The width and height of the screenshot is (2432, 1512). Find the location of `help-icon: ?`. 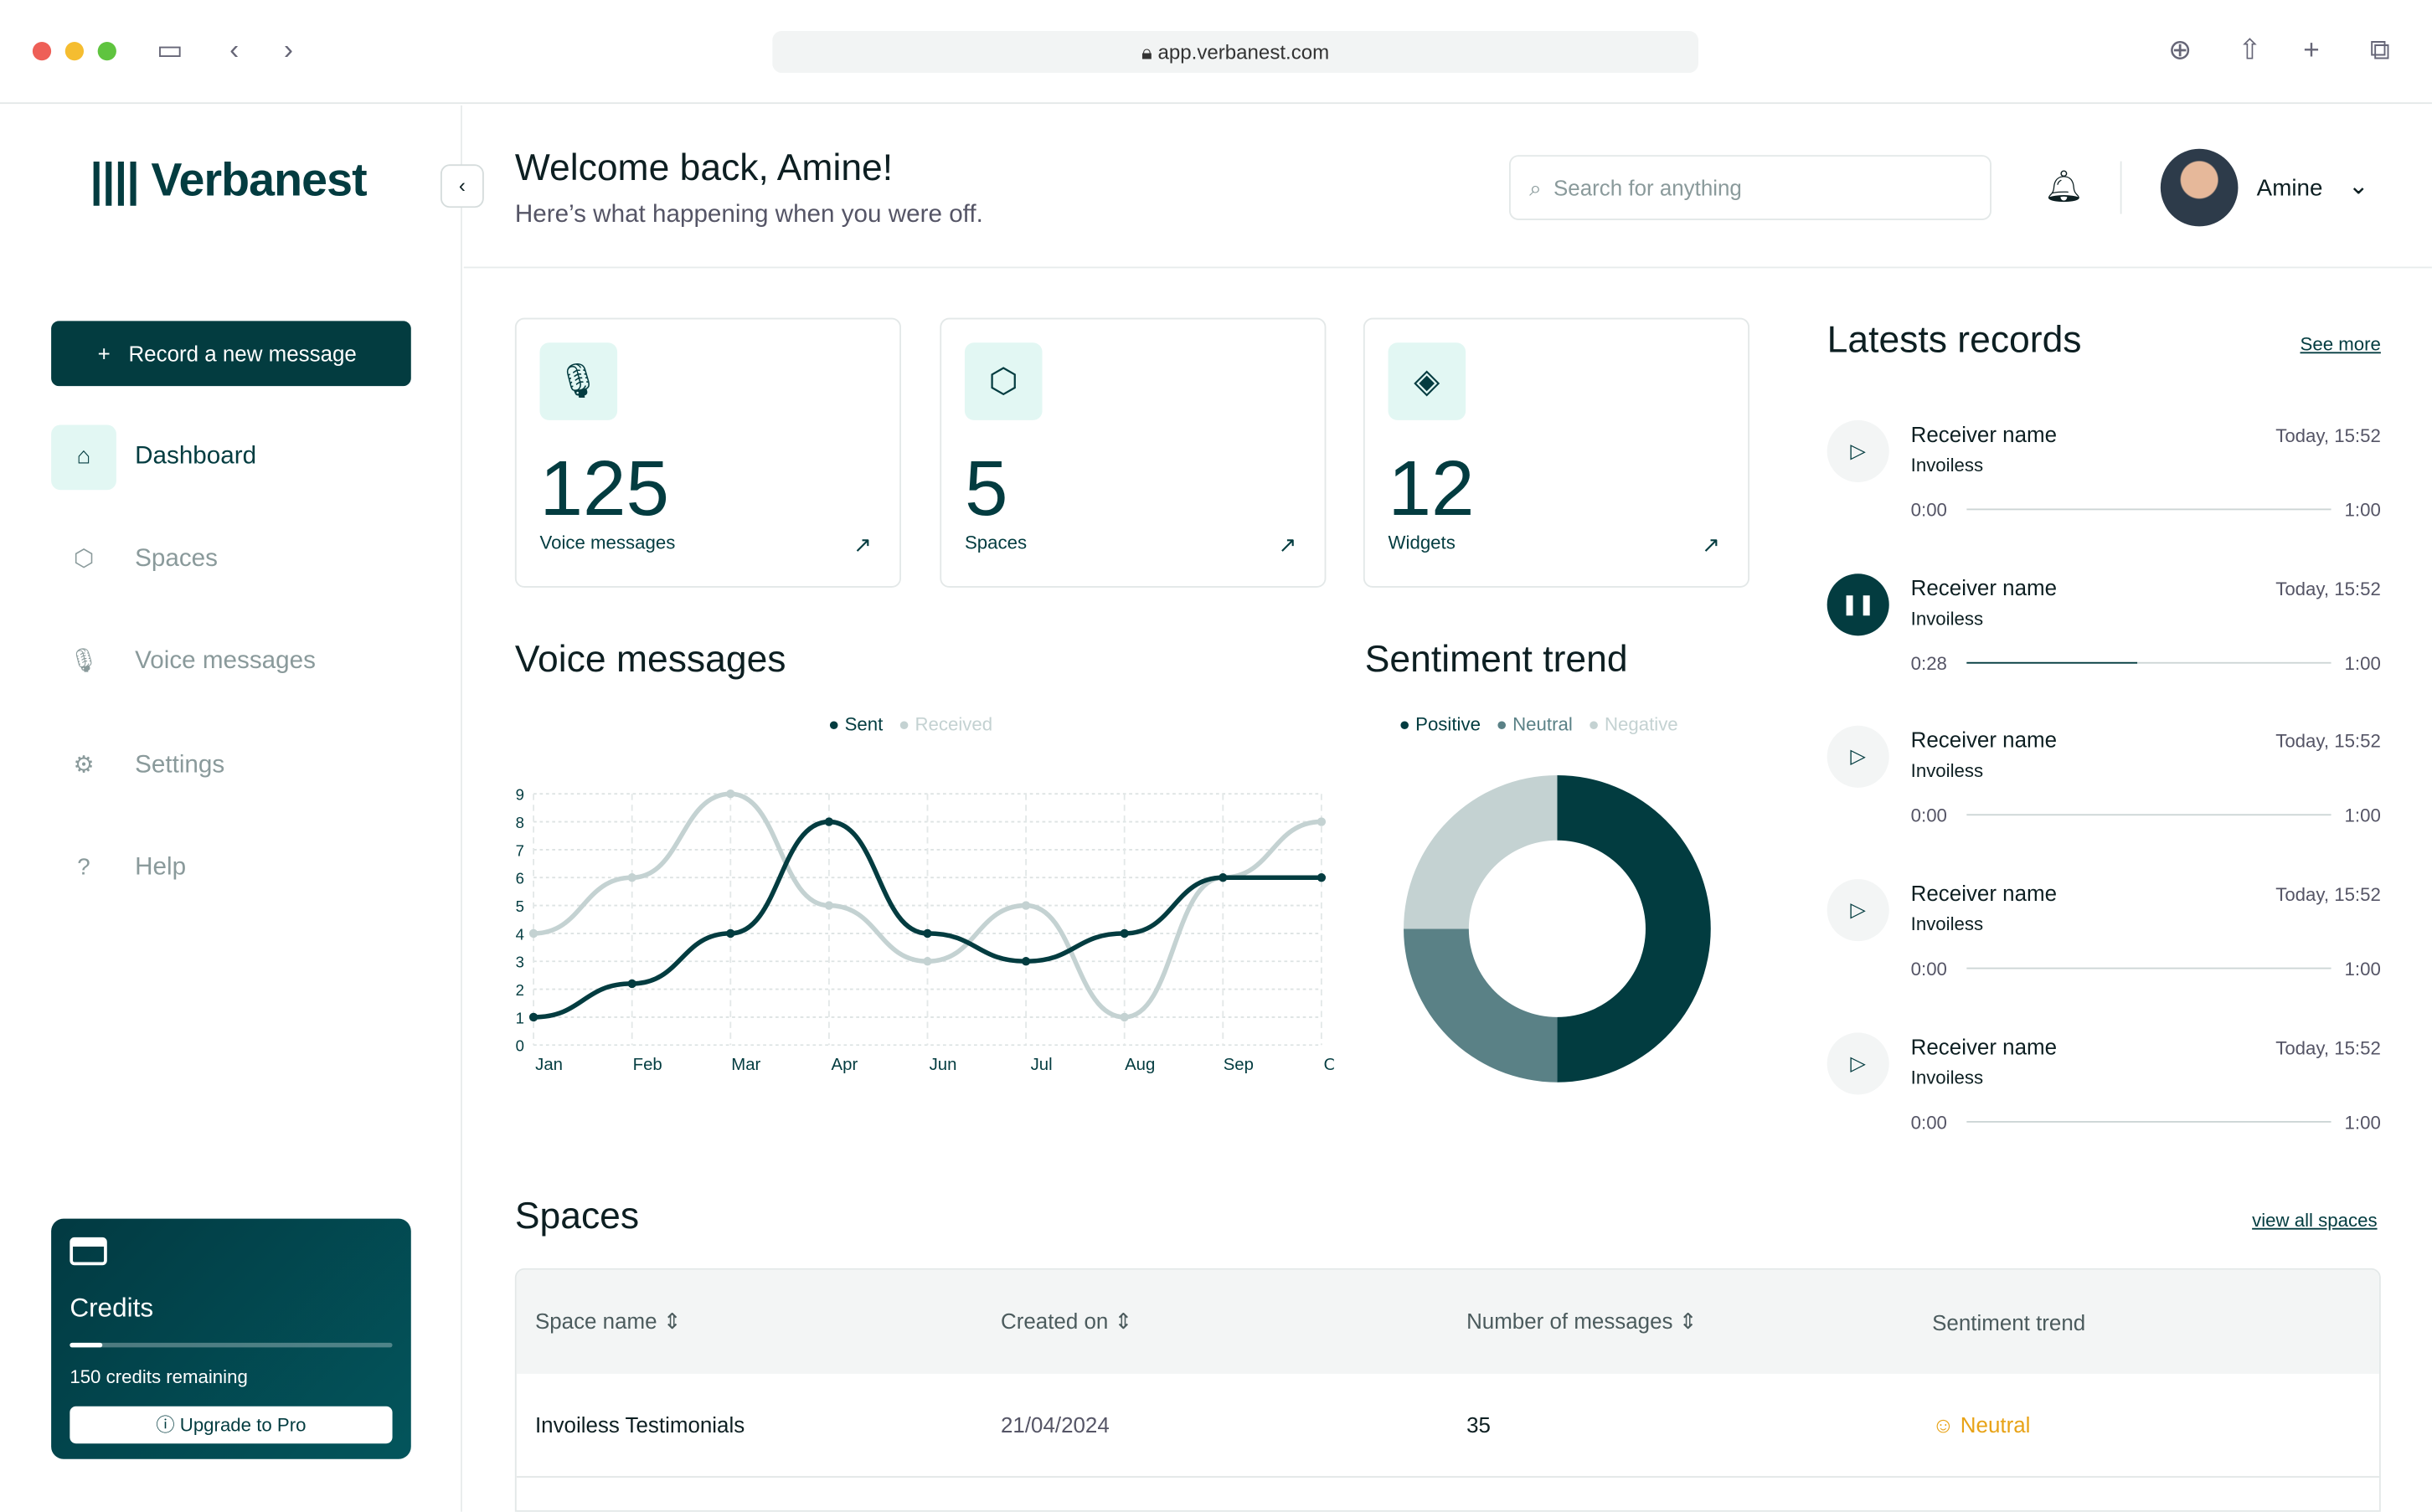

help-icon: ? is located at coordinates (83, 867).